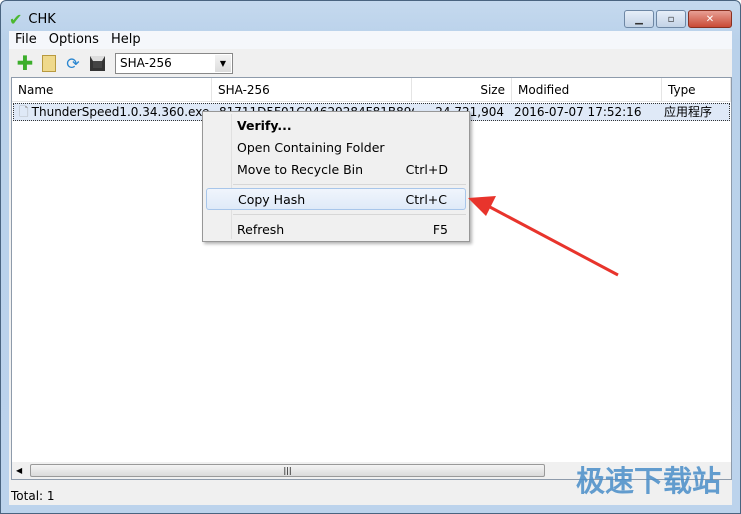  Describe the element at coordinates (648, 481) in the screenshot. I see `watermark-logo: 极速下载站` at that location.